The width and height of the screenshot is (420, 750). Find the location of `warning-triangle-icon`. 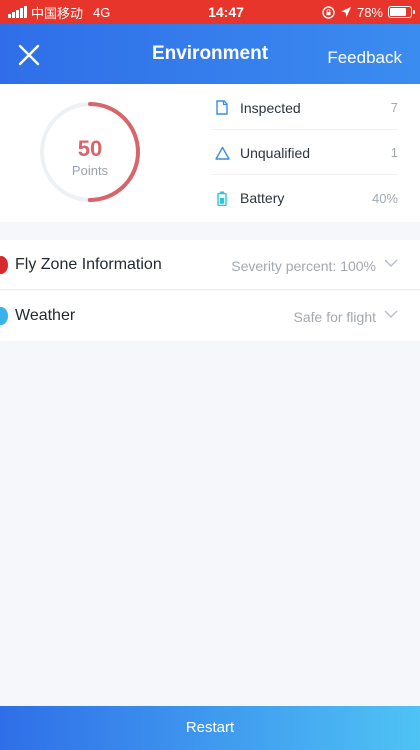

warning-triangle-icon is located at coordinates (222, 153).